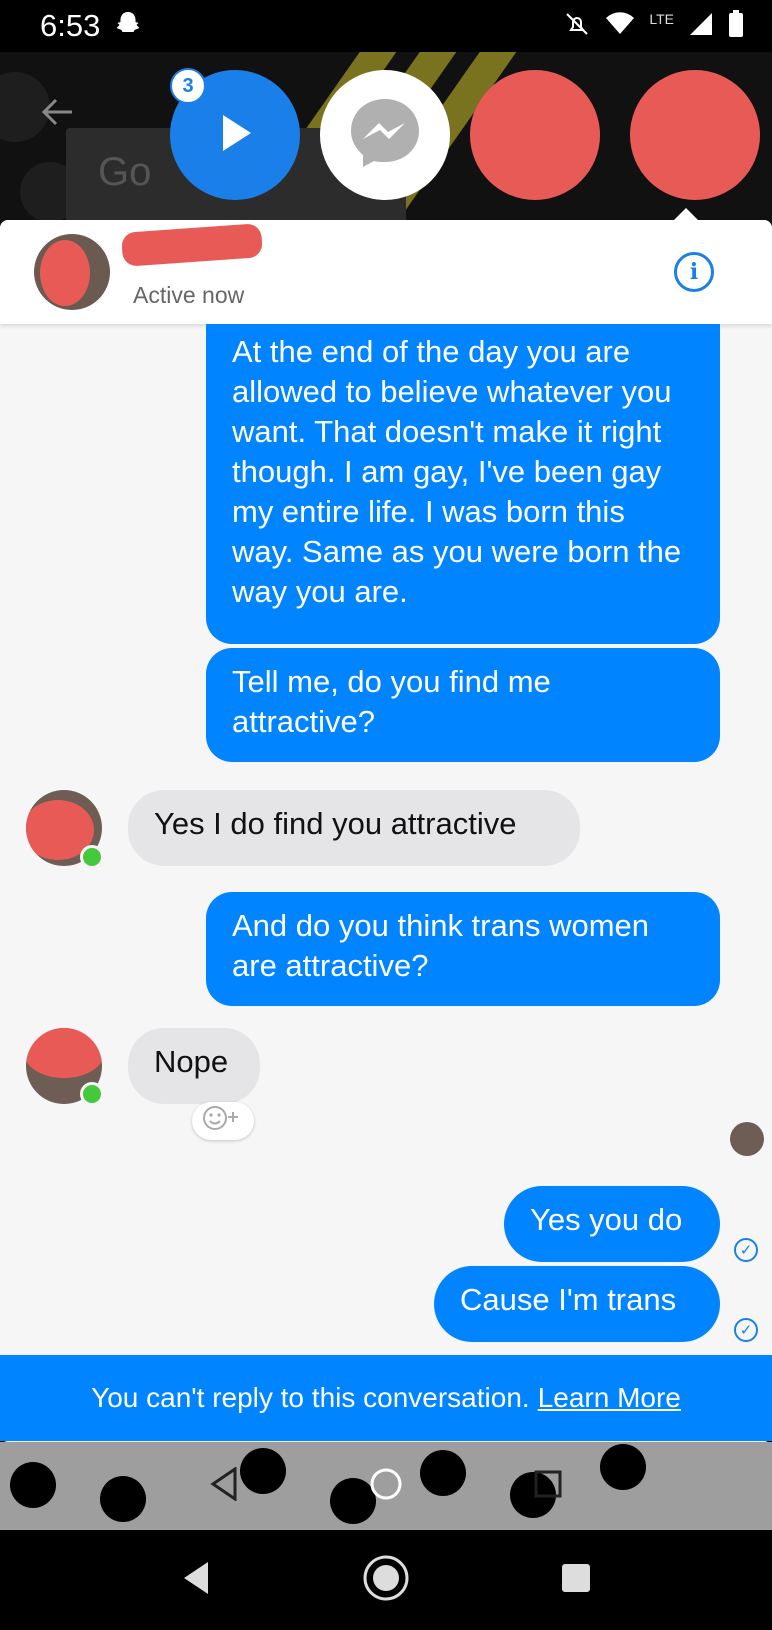 Image resolution: width=772 pixels, height=1630 pixels. What do you see at coordinates (235, 135) in the screenshot?
I see `play-icon` at bounding box center [235, 135].